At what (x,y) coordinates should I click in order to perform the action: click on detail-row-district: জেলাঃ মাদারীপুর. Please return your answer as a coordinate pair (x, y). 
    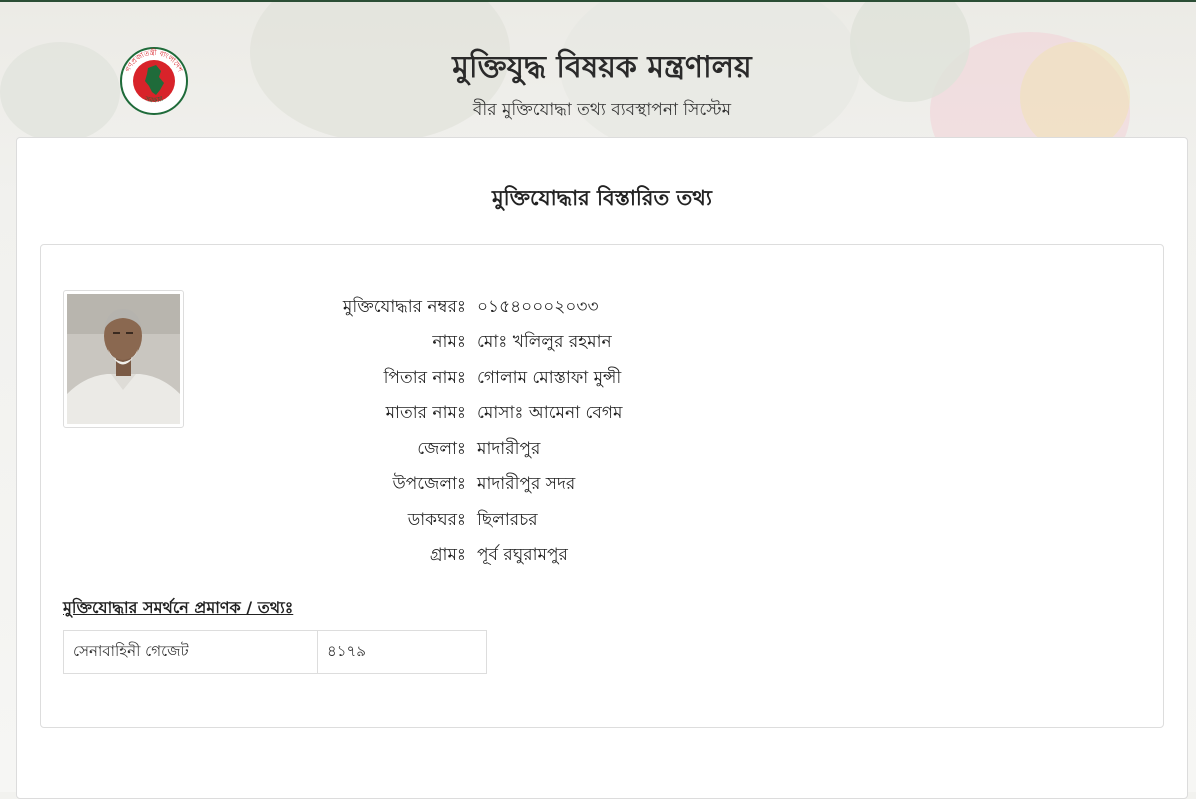
    Looking at the image, I should click on (361, 449).